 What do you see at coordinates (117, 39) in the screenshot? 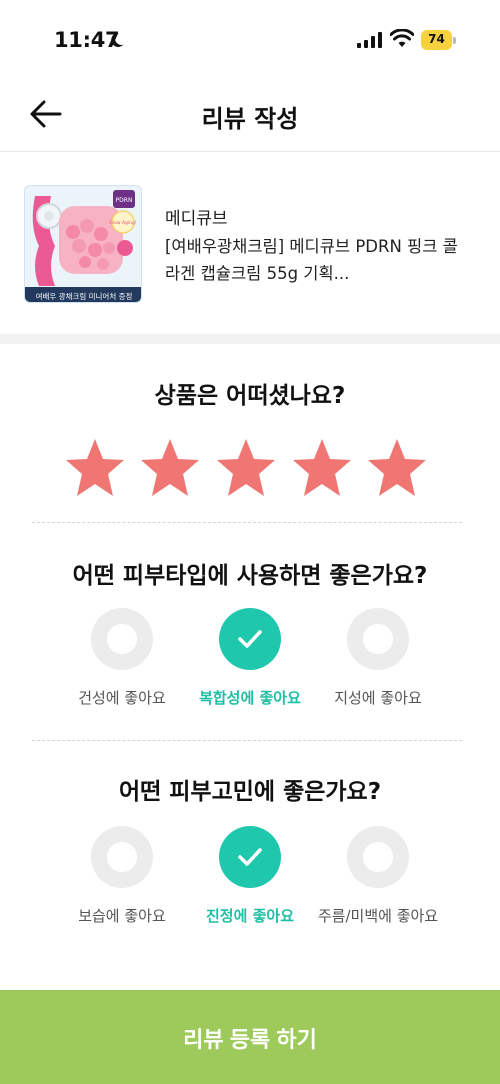
I see `moon-icon` at bounding box center [117, 39].